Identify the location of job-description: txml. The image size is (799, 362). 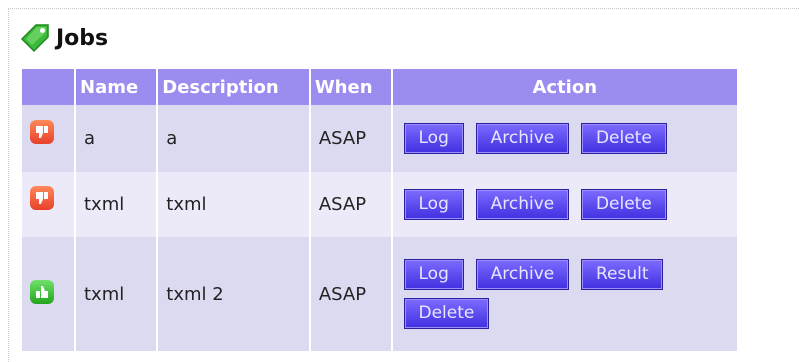
(234, 204).